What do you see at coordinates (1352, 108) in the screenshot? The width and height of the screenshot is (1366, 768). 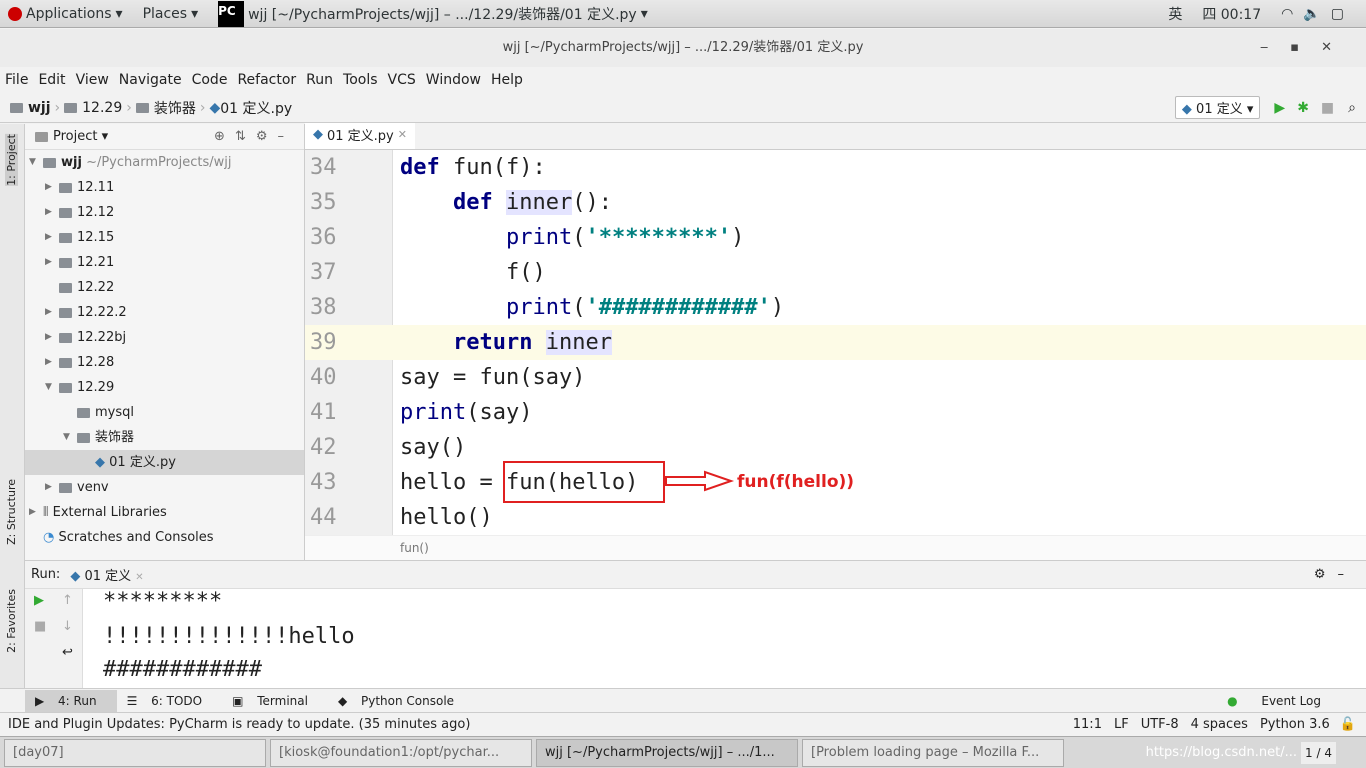 I see `search-icon: ⌕` at bounding box center [1352, 108].